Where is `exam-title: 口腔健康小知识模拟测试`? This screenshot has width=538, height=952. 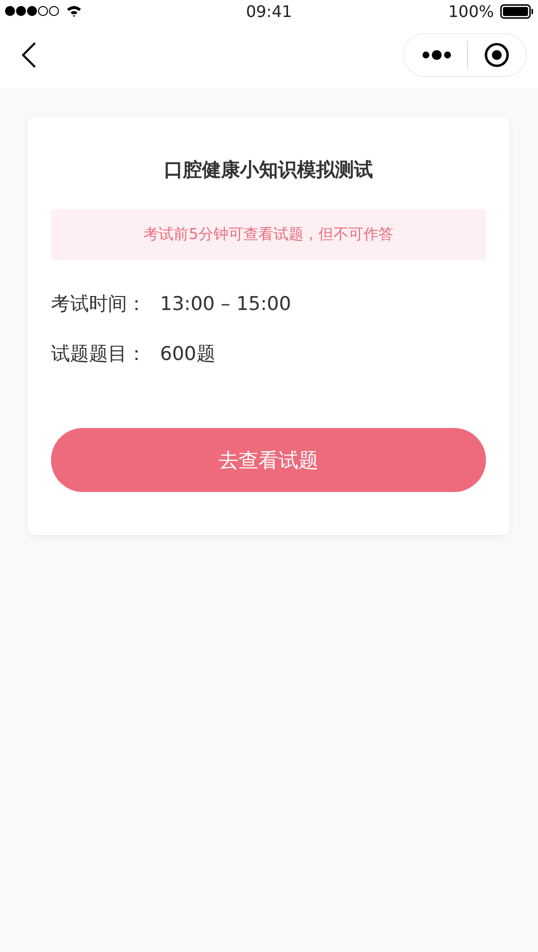 exam-title: 口腔健康小知识模拟测试 is located at coordinates (268, 170).